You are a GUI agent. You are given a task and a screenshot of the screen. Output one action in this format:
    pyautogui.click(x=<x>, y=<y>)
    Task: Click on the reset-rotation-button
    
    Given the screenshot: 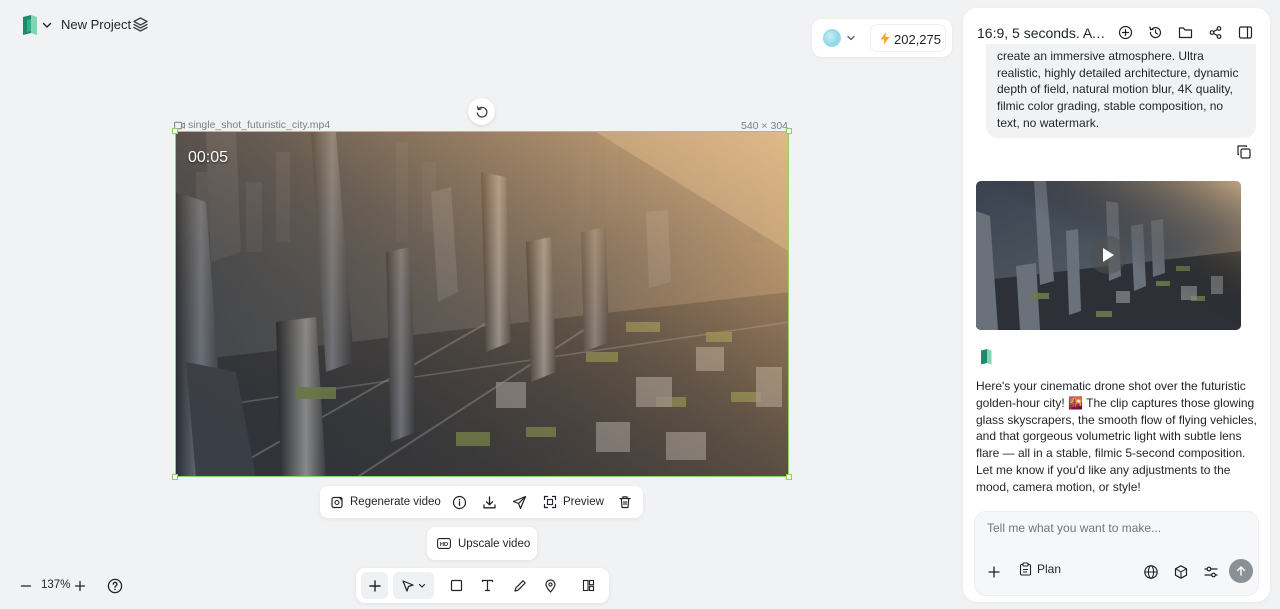 What is the action you would take?
    pyautogui.click(x=481, y=111)
    